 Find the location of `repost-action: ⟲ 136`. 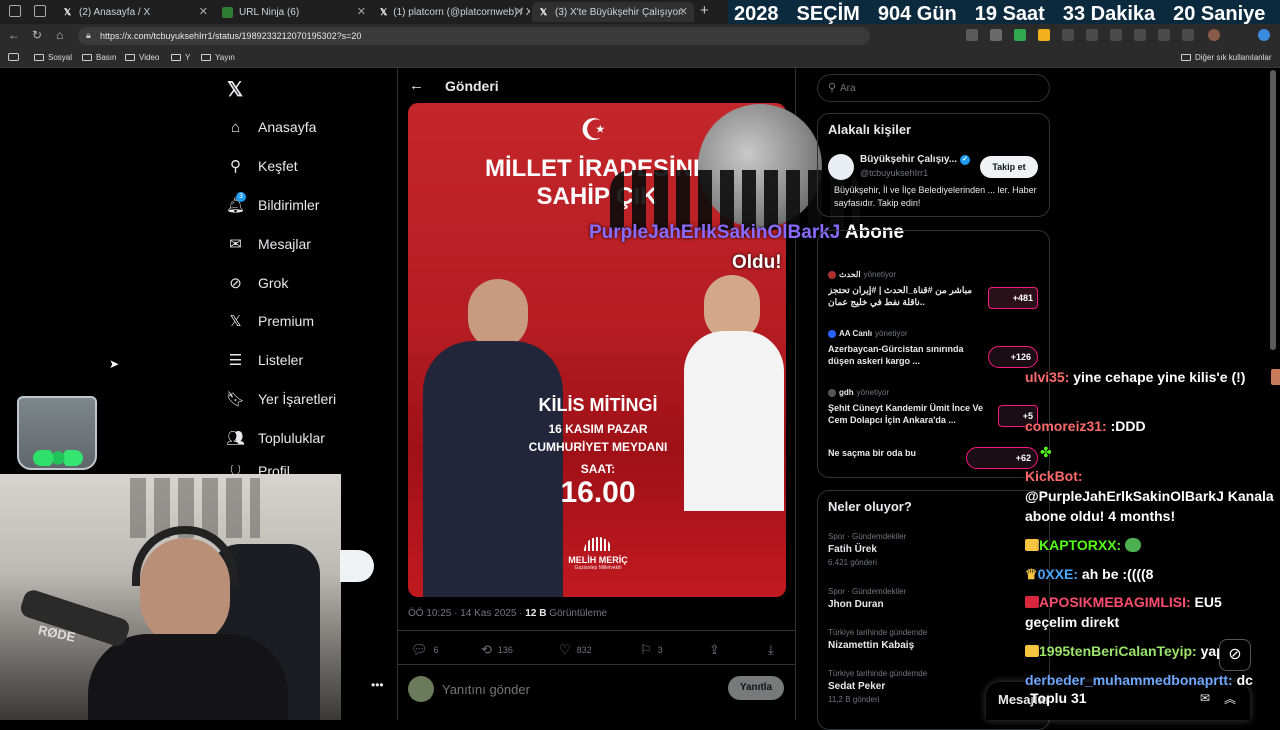

repost-action: ⟲ 136 is located at coordinates (497, 650).